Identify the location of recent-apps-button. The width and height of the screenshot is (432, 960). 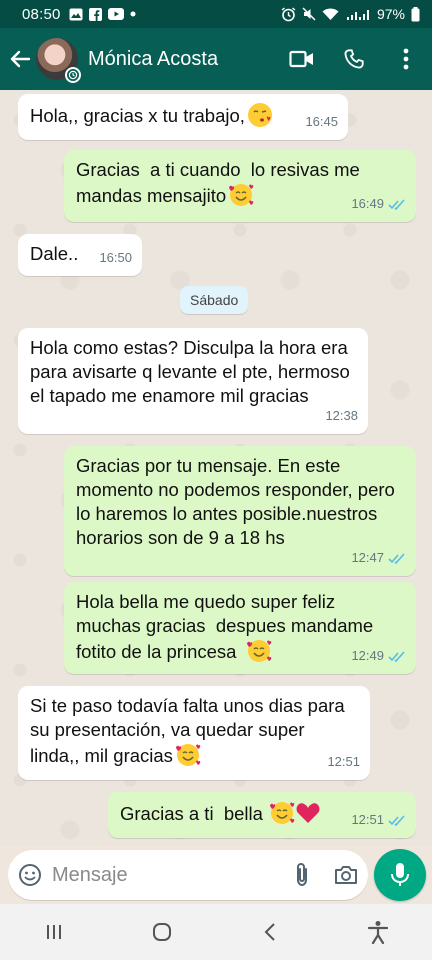
(54, 932).